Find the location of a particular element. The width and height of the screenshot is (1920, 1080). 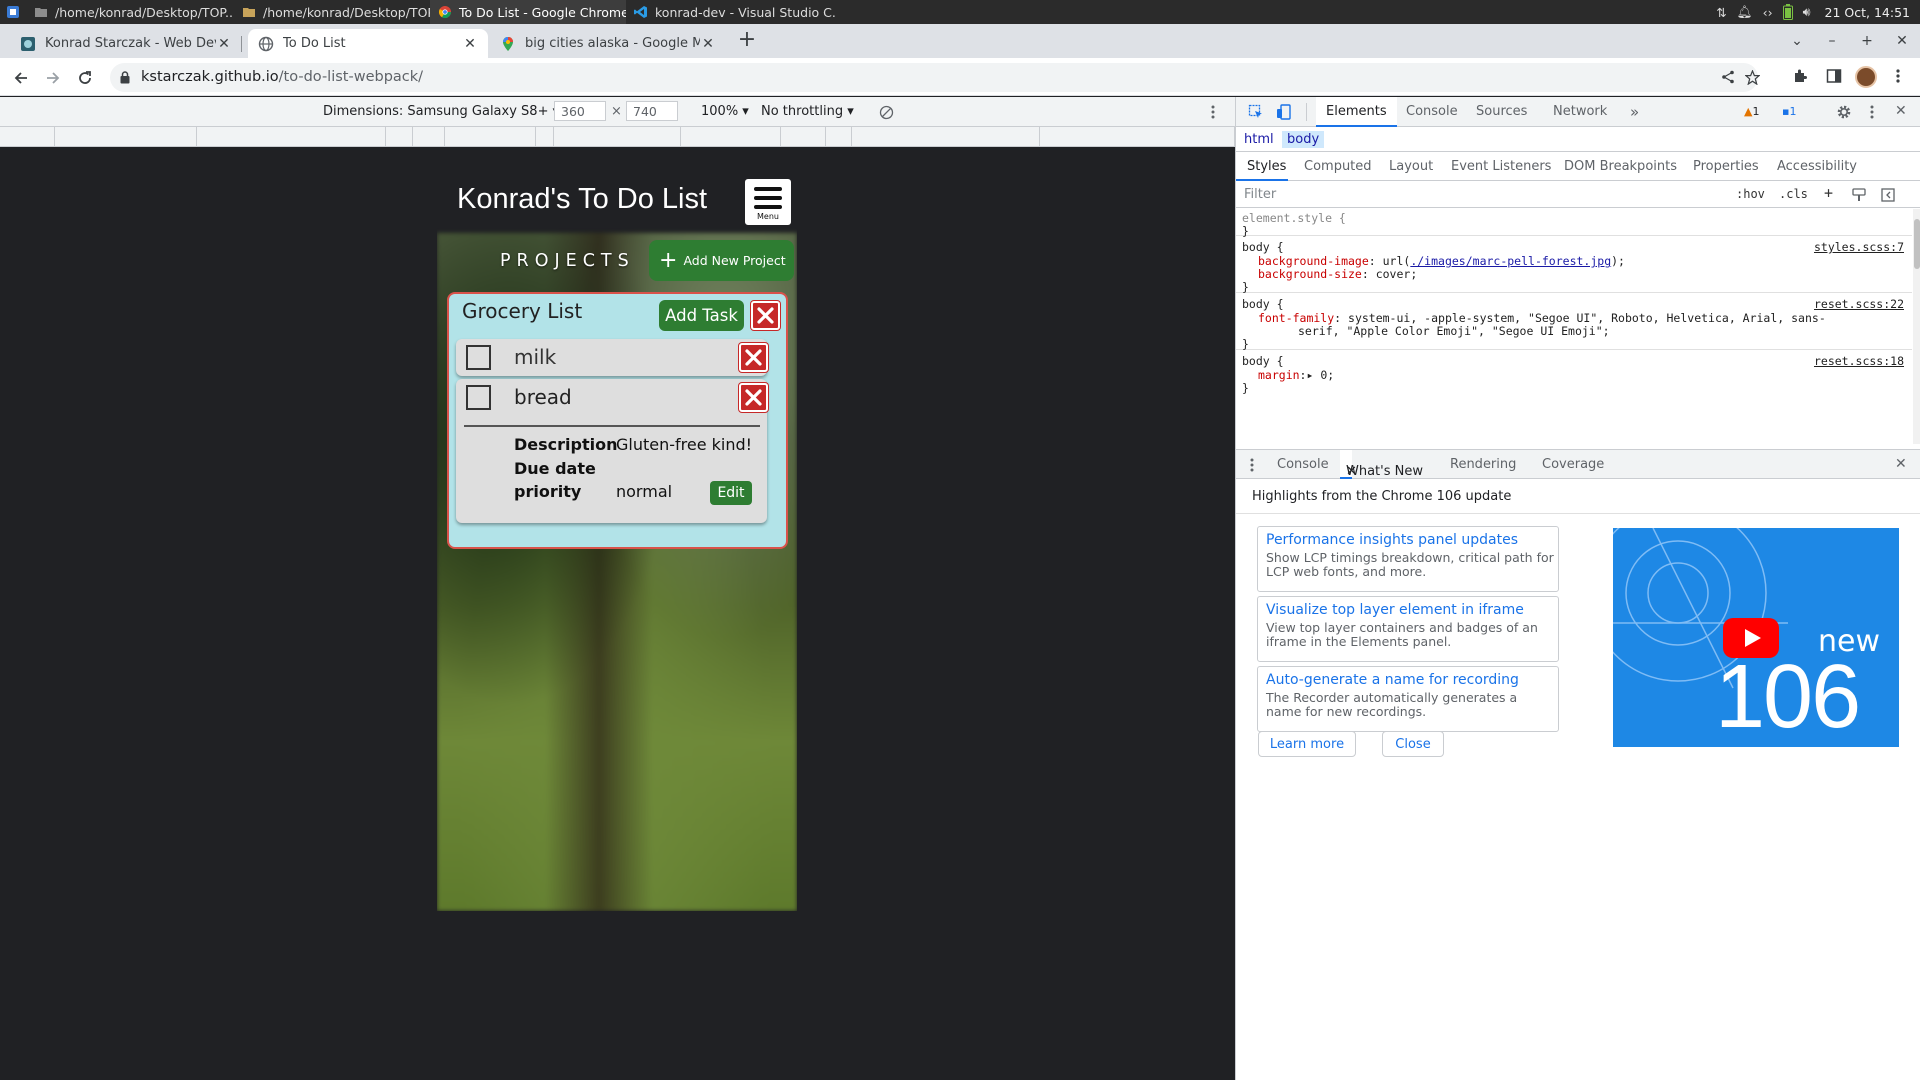

more-tabs-icon: » is located at coordinates (1634, 112).